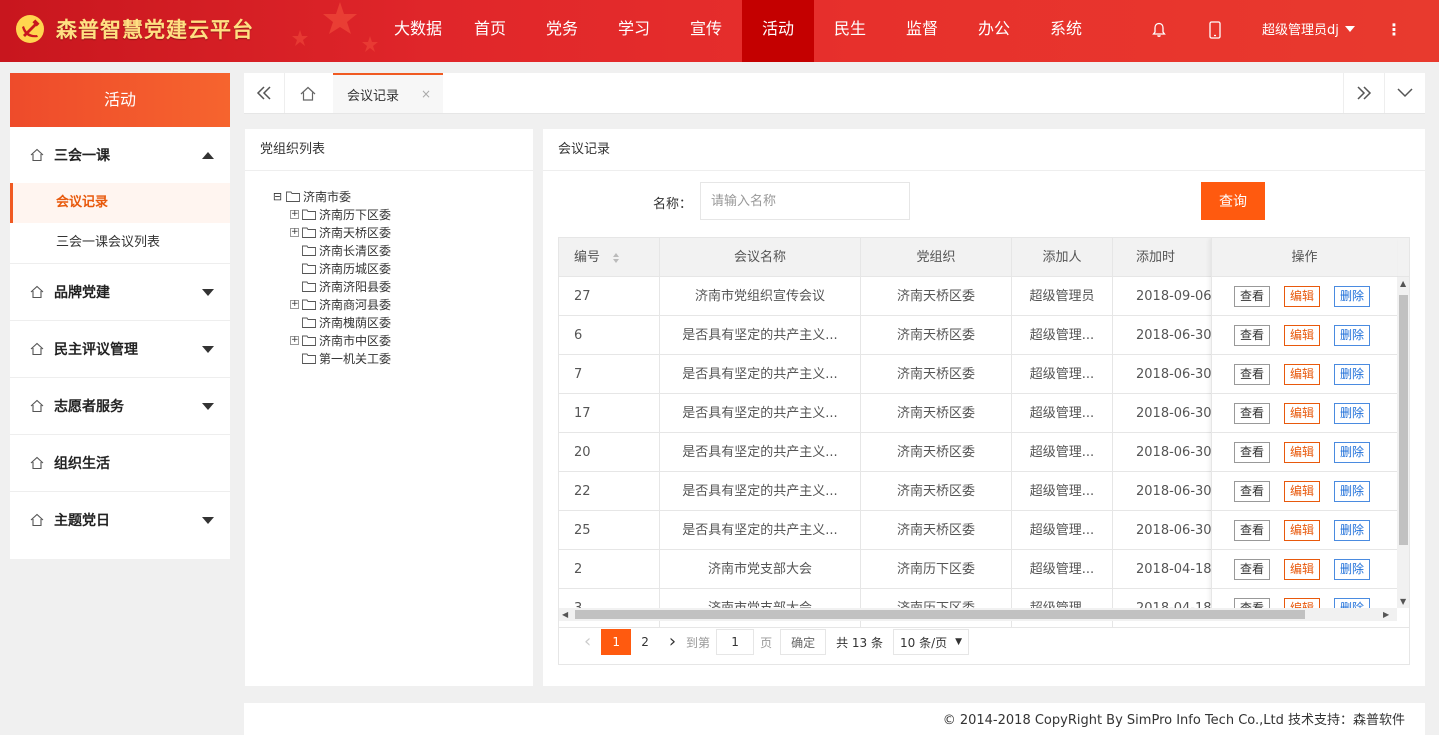  I want to click on collapse-icon: ⊟, so click(277, 196).